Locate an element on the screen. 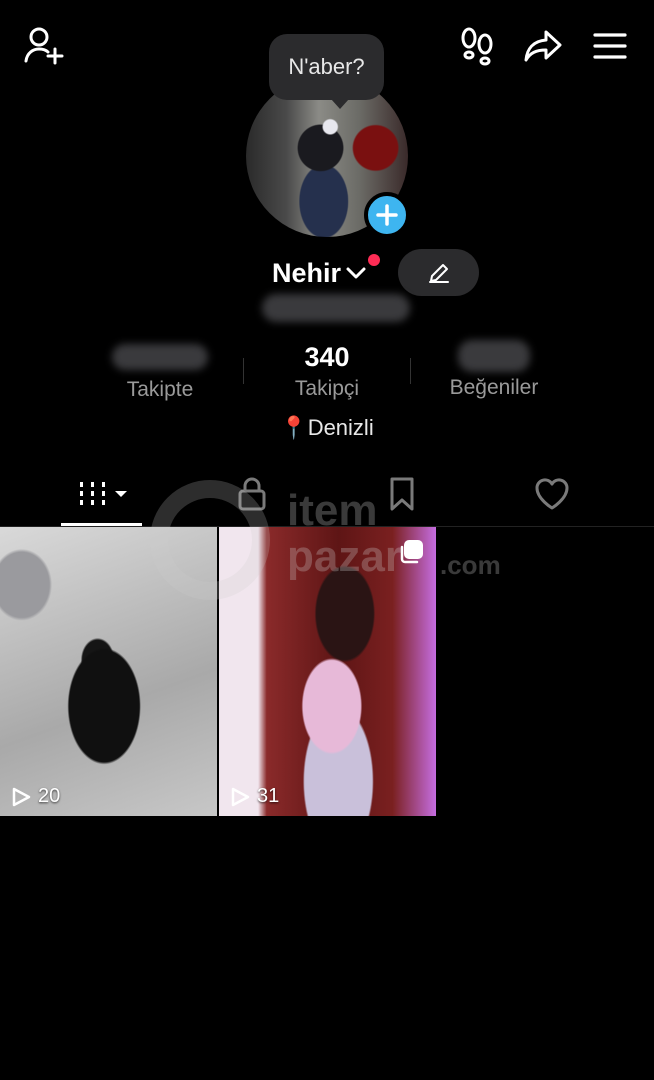 This screenshot has height=1080, width=654. video-view-count: 20 is located at coordinates (35, 796).